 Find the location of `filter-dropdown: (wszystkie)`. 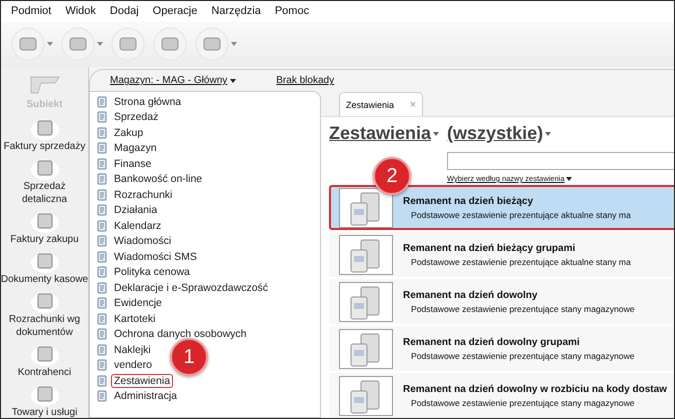

filter-dropdown: (wszystkie) is located at coordinates (499, 133).